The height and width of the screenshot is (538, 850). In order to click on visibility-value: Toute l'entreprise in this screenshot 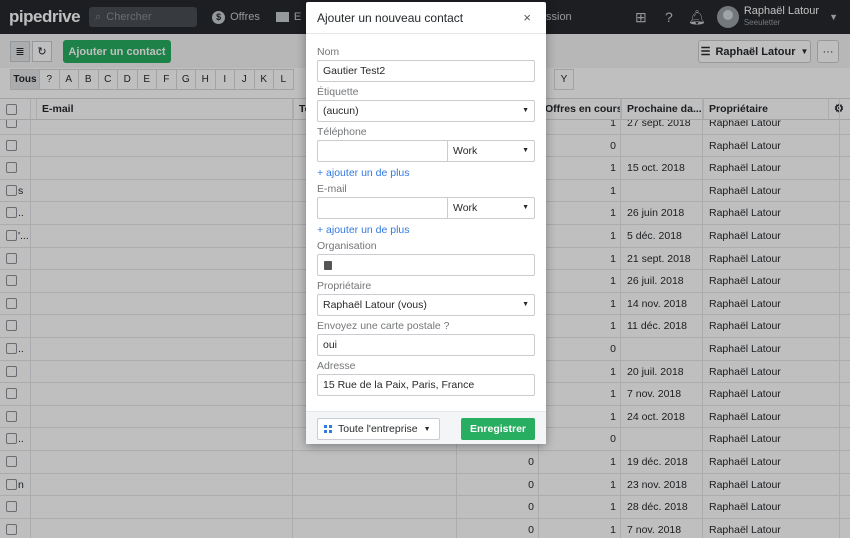, I will do `click(378, 429)`.